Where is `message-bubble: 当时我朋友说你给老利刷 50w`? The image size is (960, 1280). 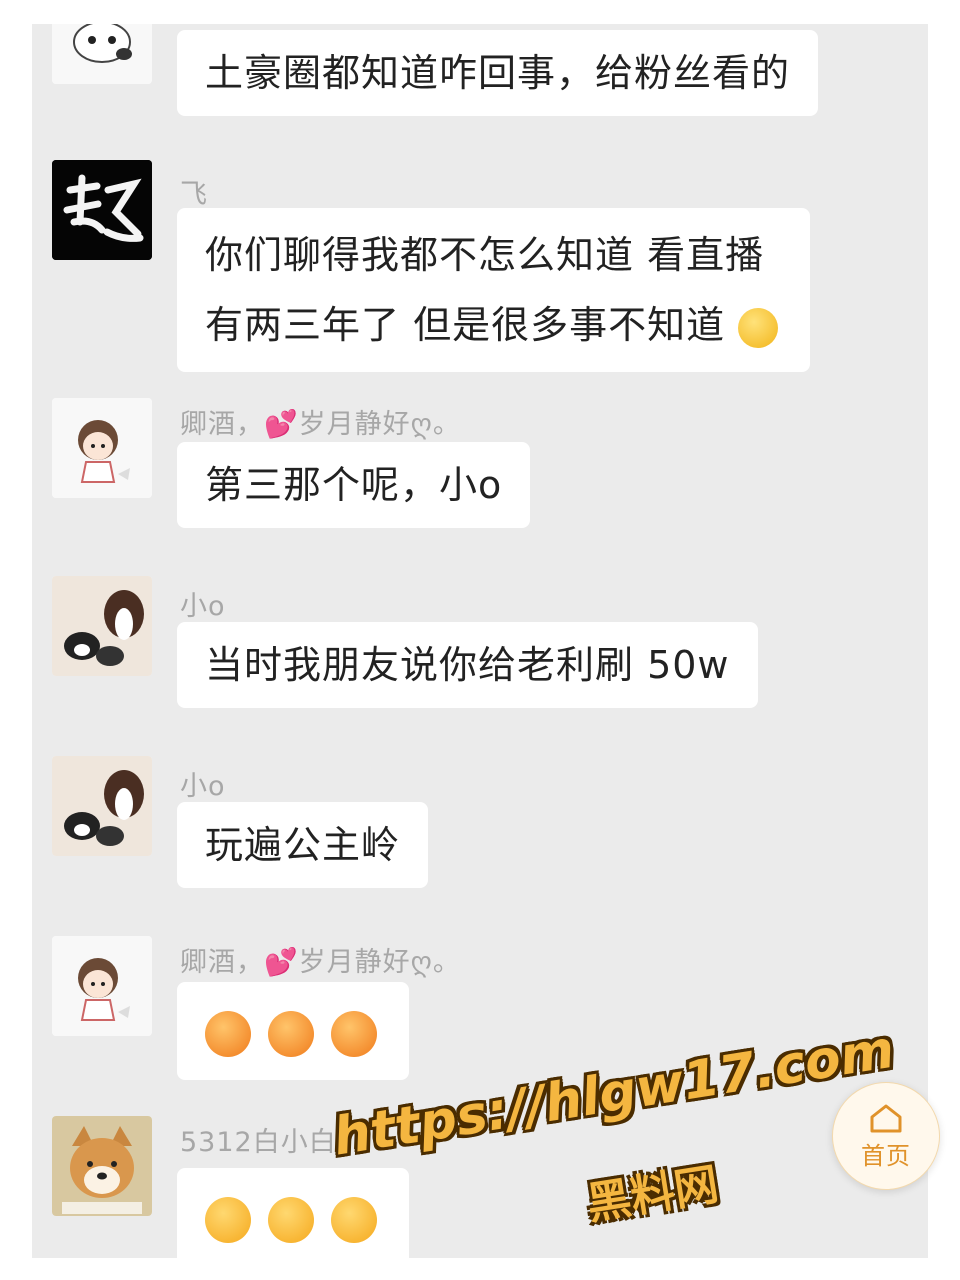 message-bubble: 当时我朋友说你给老利刷 50w is located at coordinates (467, 665).